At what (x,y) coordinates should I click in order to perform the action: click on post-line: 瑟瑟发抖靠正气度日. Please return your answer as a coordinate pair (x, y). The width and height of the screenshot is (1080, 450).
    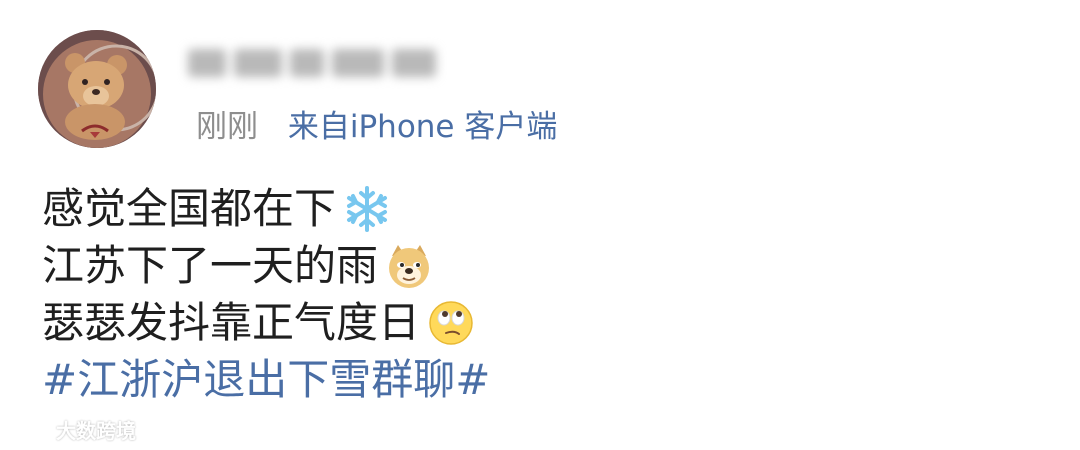
    Looking at the image, I should click on (266, 322).